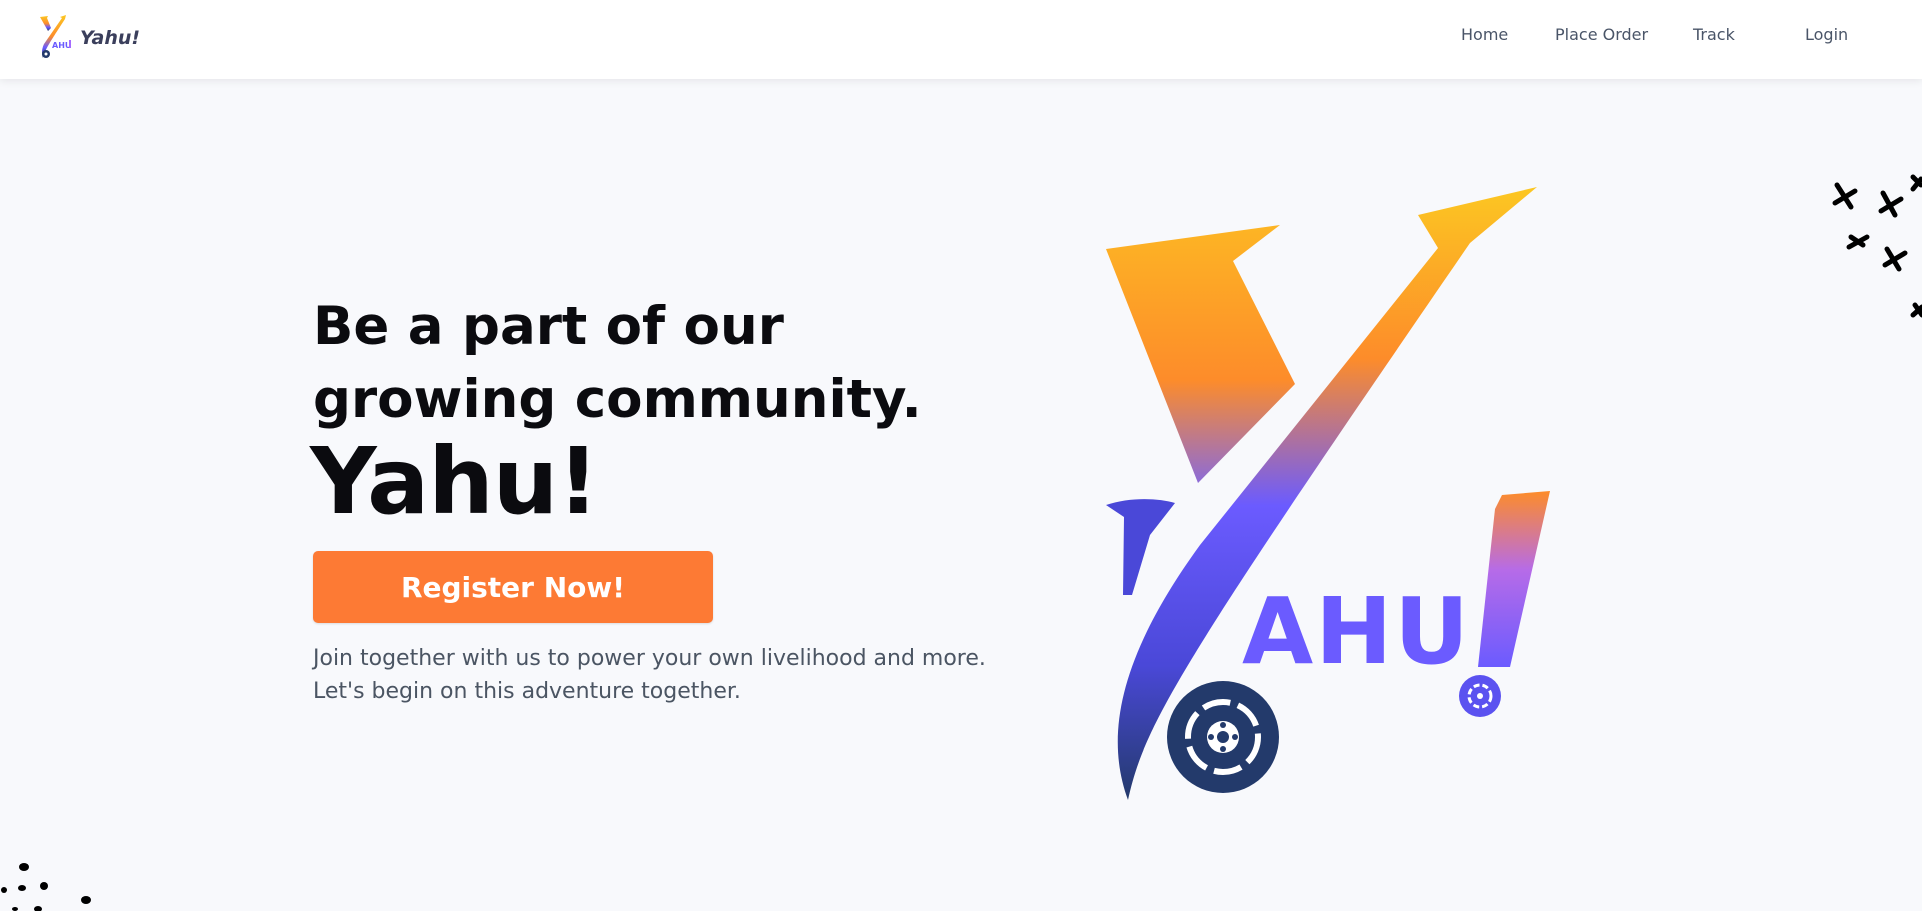 This screenshot has height=911, width=1922. Describe the element at coordinates (1877, 246) in the screenshot. I see `decorative-birds-icon` at that location.